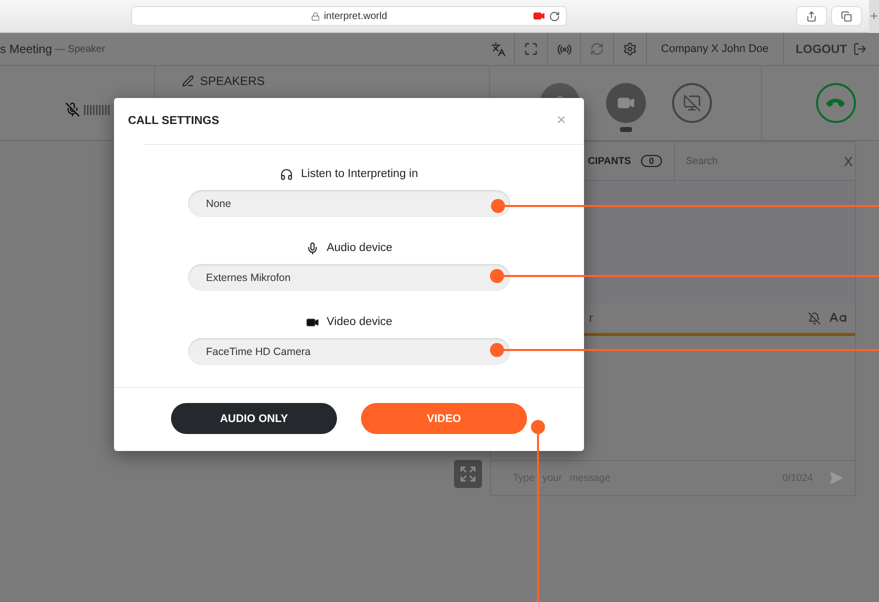  Describe the element at coordinates (26, 49) in the screenshot. I see `meeting-title: s Meeting` at that location.